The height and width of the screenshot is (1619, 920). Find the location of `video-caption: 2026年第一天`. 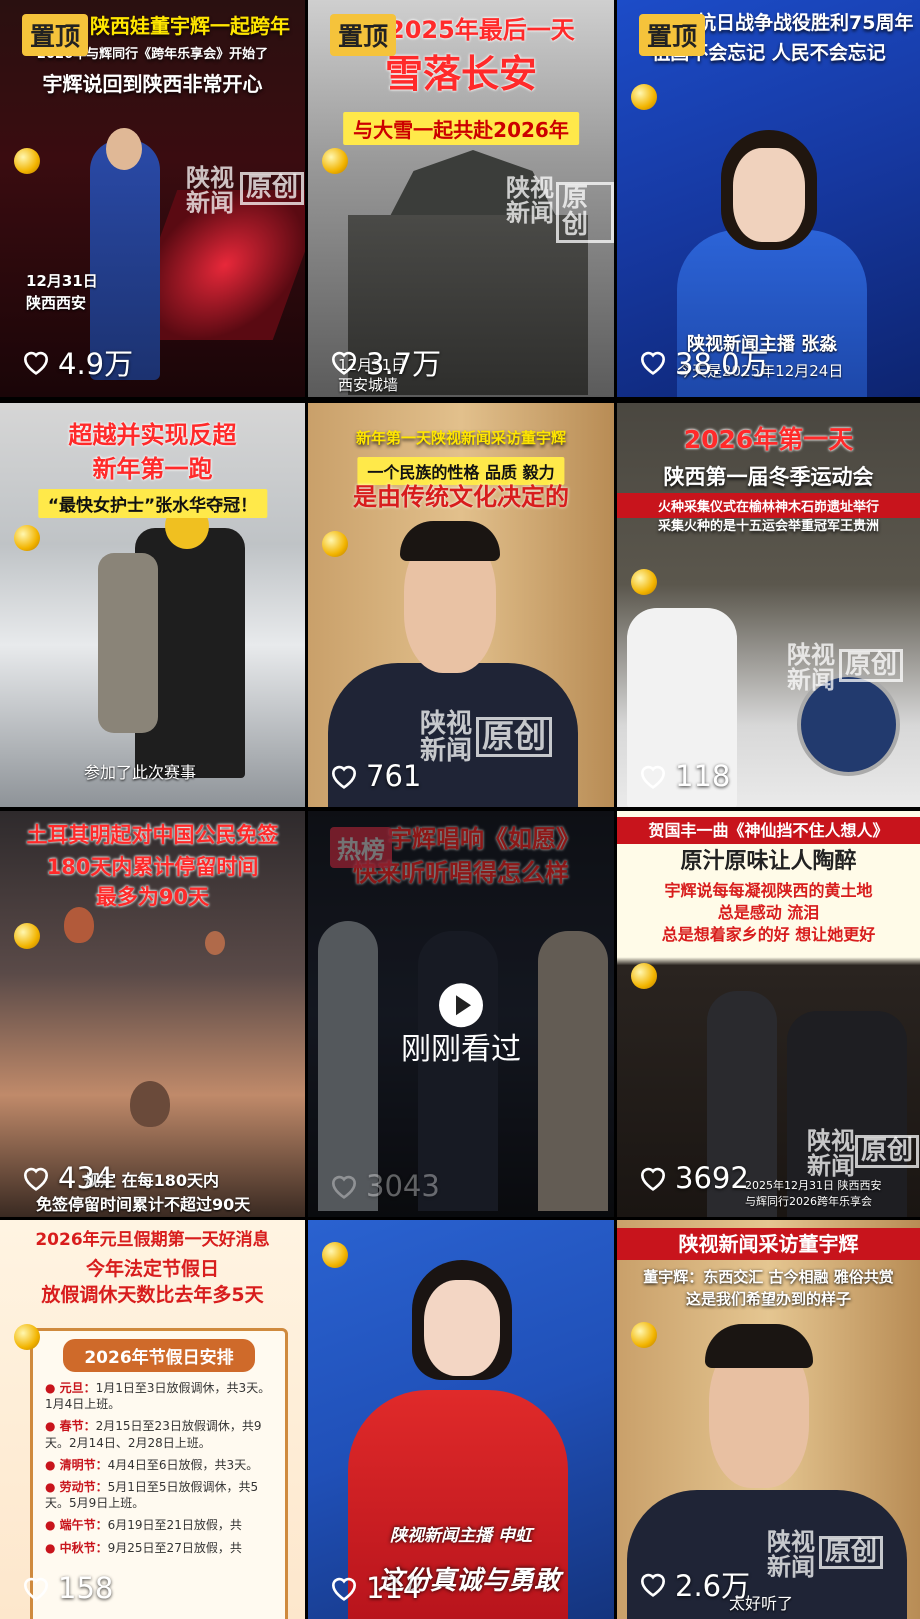

video-caption: 2026年第一天 is located at coordinates (768, 439).